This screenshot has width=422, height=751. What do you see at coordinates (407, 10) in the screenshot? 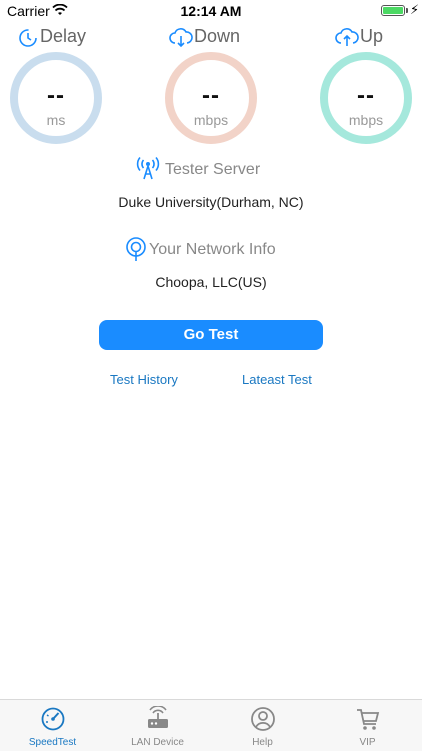
I see `battery-cap` at bounding box center [407, 10].